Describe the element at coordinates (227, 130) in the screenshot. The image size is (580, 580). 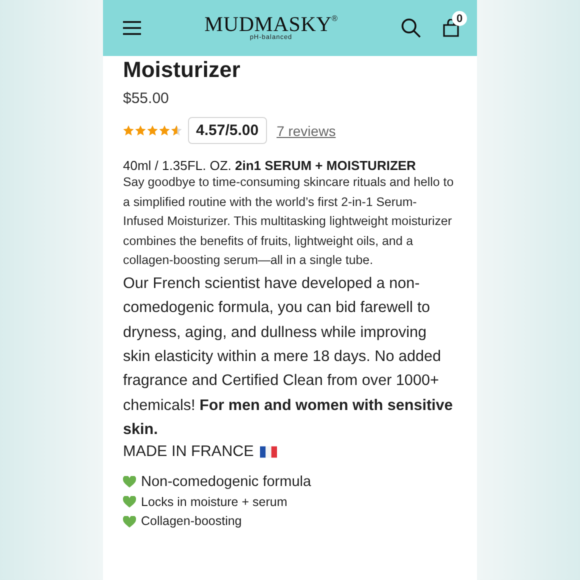
I see `rating-score: 4.57/5.00` at that location.